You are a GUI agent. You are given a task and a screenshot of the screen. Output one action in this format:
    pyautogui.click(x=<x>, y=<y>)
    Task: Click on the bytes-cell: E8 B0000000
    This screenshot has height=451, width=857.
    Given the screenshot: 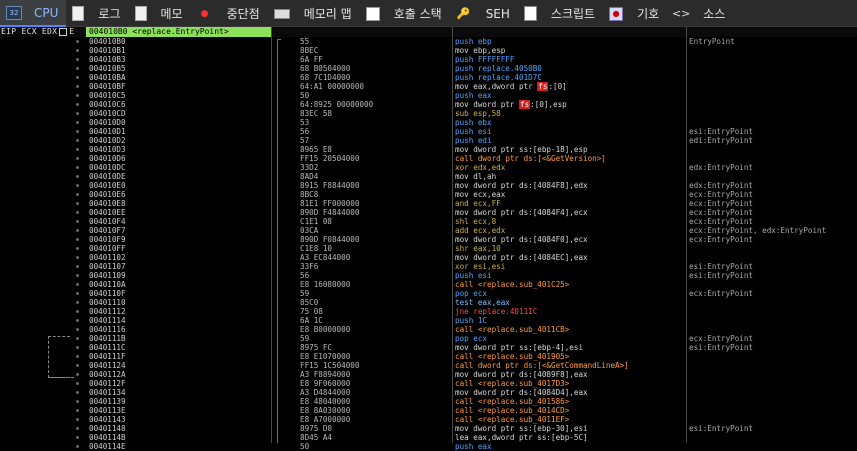 What is the action you would take?
    pyautogui.click(x=375, y=329)
    